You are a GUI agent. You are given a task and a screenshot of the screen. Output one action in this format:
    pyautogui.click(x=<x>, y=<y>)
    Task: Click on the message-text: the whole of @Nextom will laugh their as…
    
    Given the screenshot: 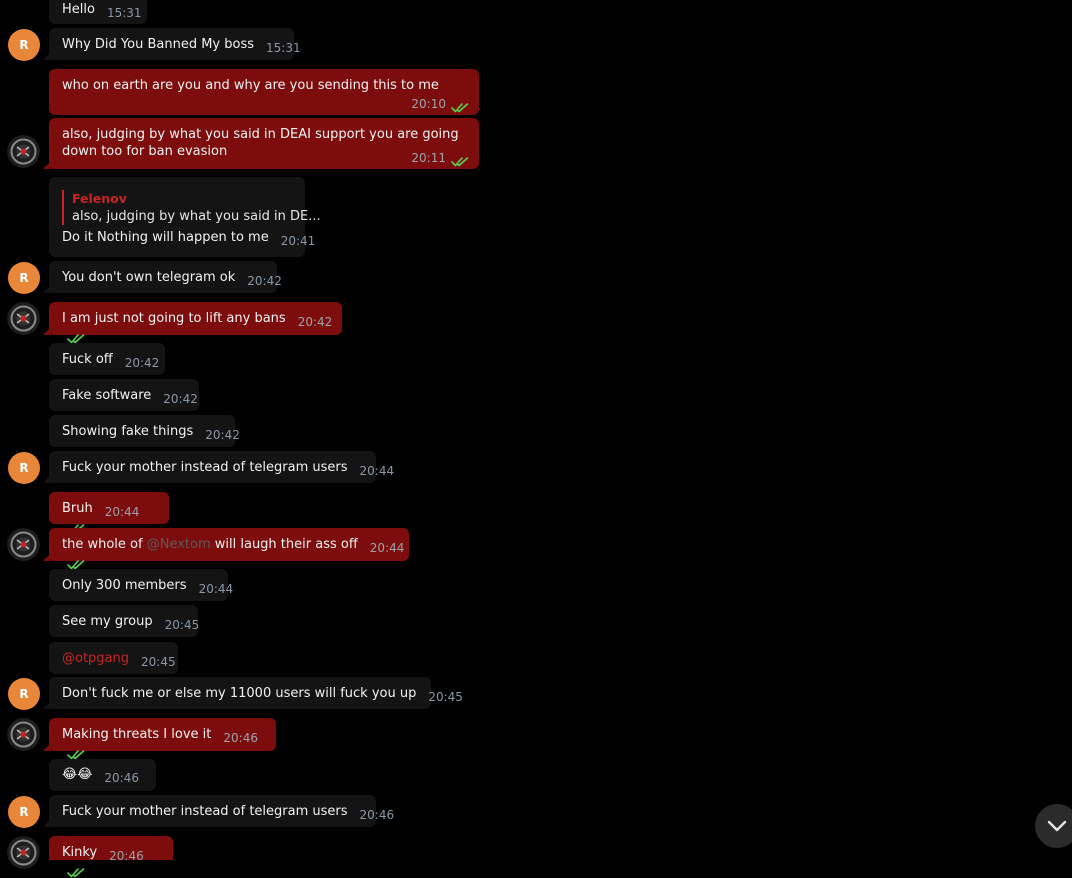 What is the action you would take?
    pyautogui.click(x=210, y=544)
    